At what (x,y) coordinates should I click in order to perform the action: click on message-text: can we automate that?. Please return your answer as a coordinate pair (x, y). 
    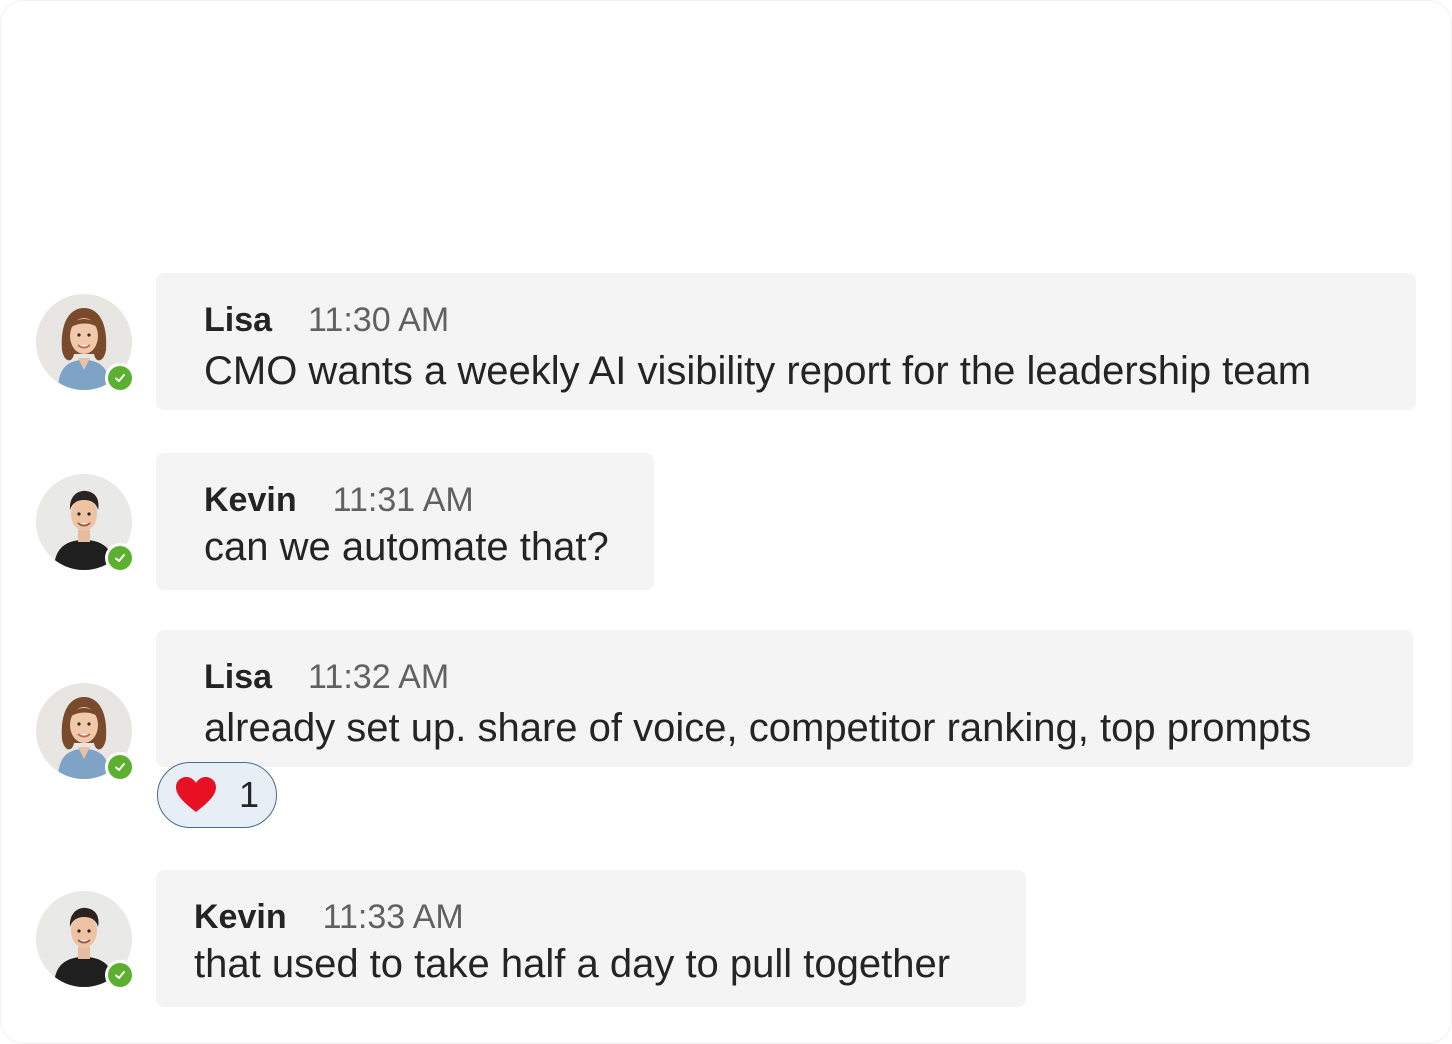
    Looking at the image, I should click on (406, 547).